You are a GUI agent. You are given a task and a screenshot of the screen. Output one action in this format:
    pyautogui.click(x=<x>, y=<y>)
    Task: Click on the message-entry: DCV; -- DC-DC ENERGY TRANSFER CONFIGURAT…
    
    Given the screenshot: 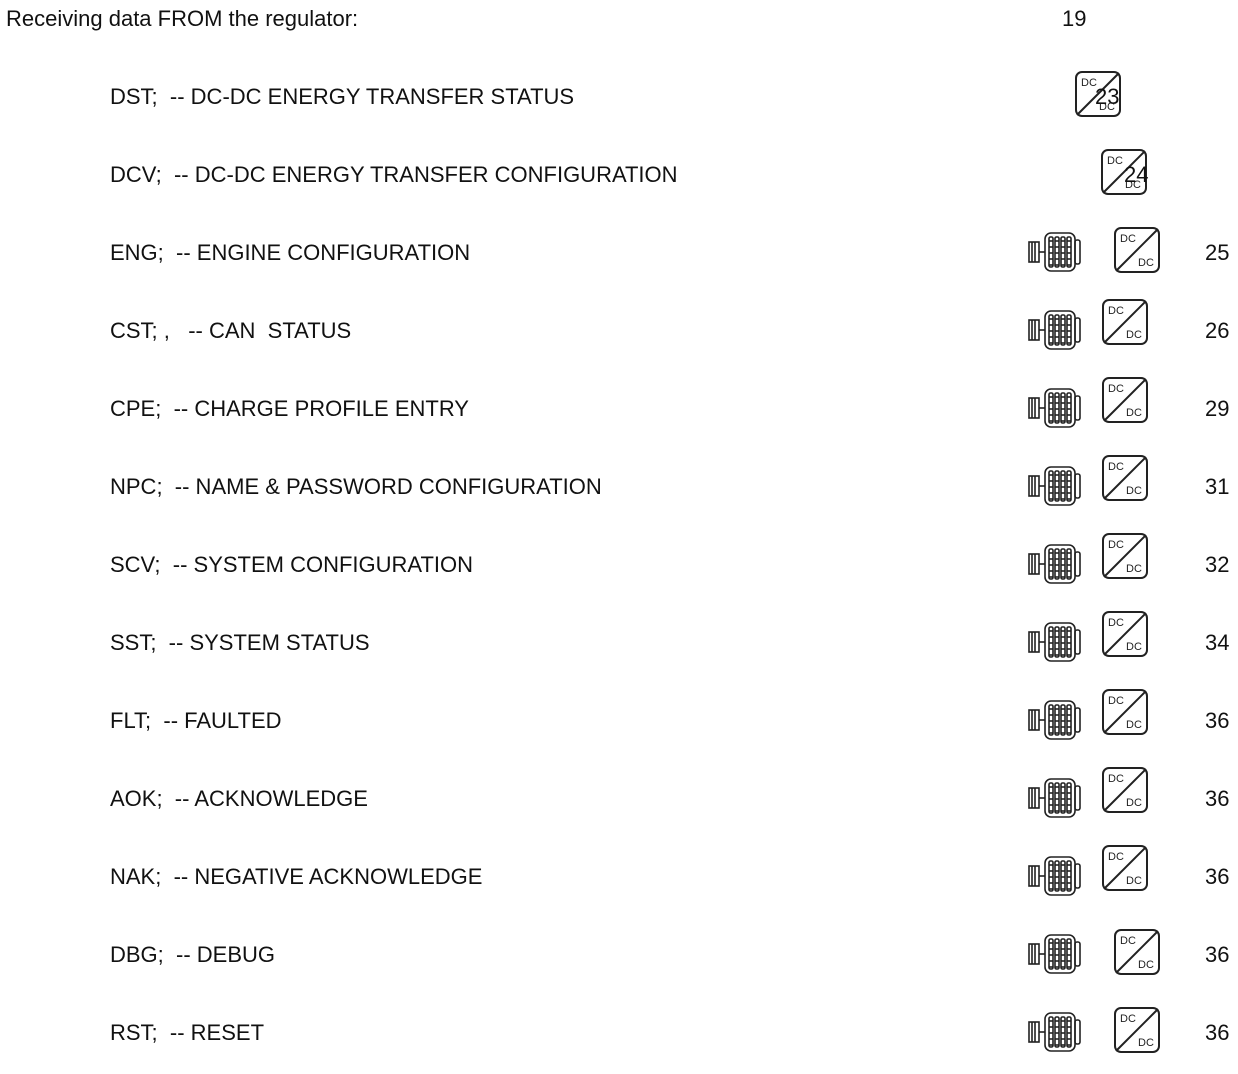 What is the action you would take?
    pyautogui.click(x=619, y=177)
    